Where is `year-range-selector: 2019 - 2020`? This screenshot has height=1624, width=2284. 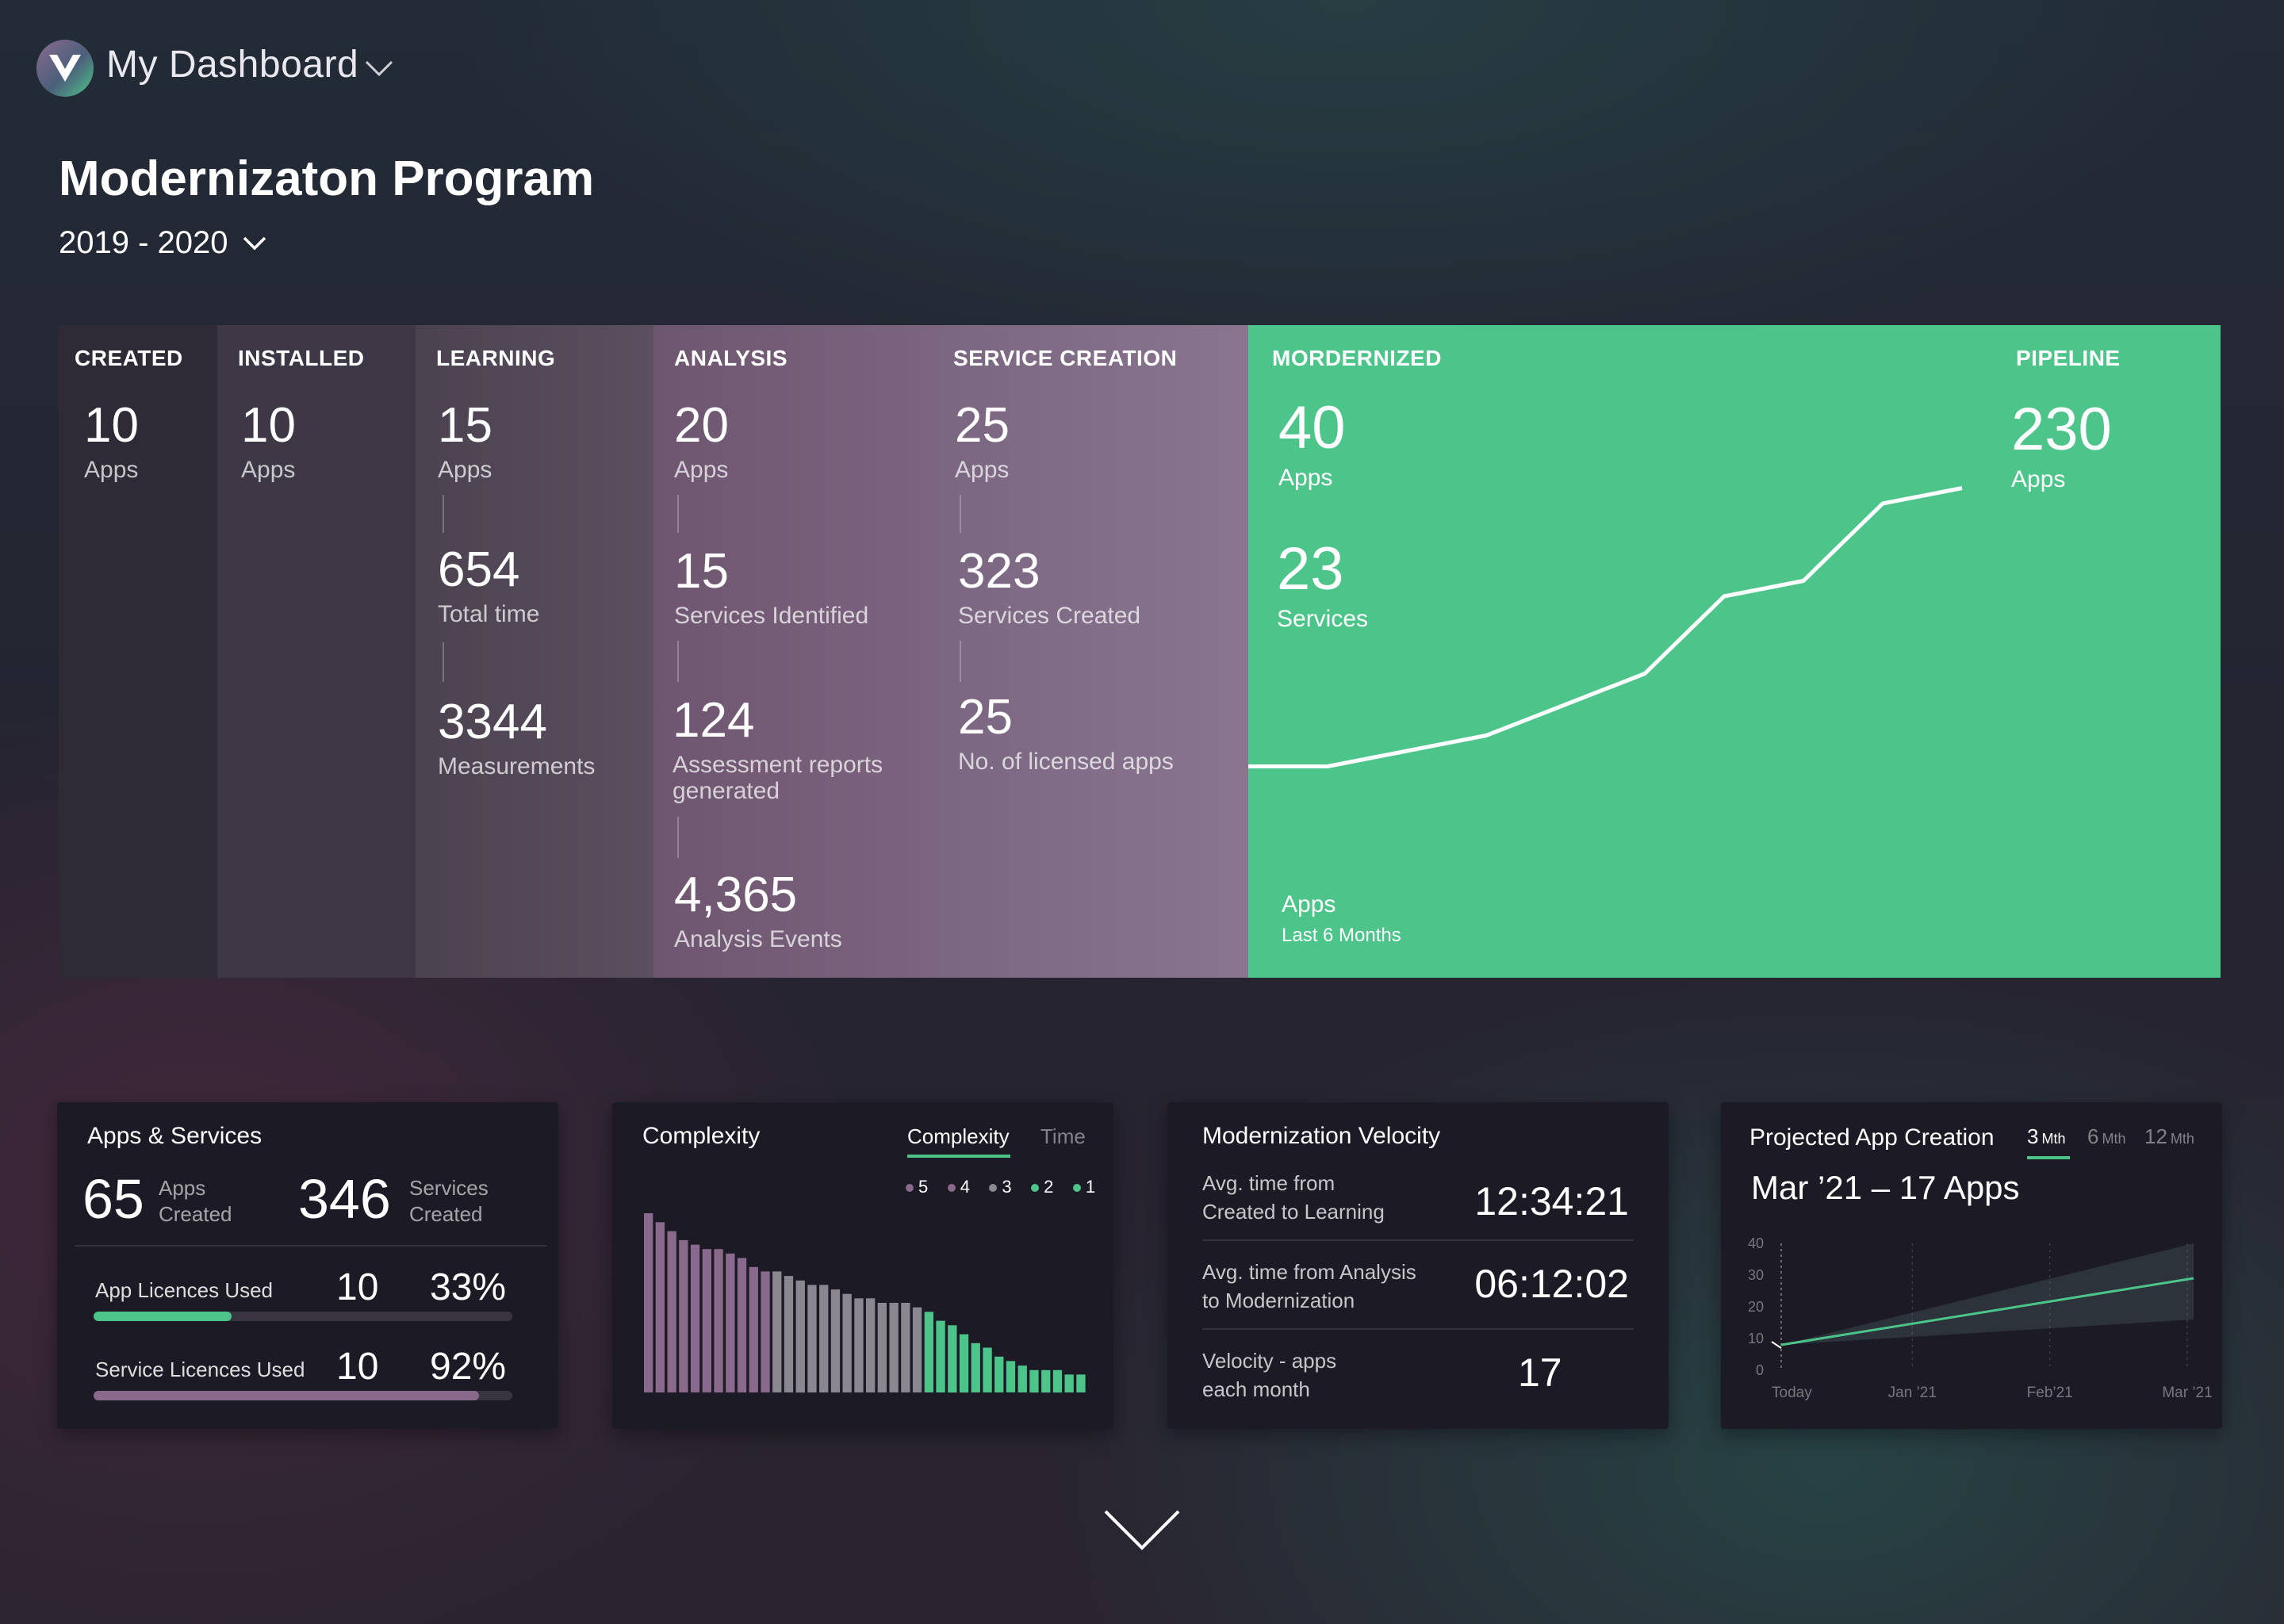
year-range-selector: 2019 - 2020 is located at coordinates (143, 243).